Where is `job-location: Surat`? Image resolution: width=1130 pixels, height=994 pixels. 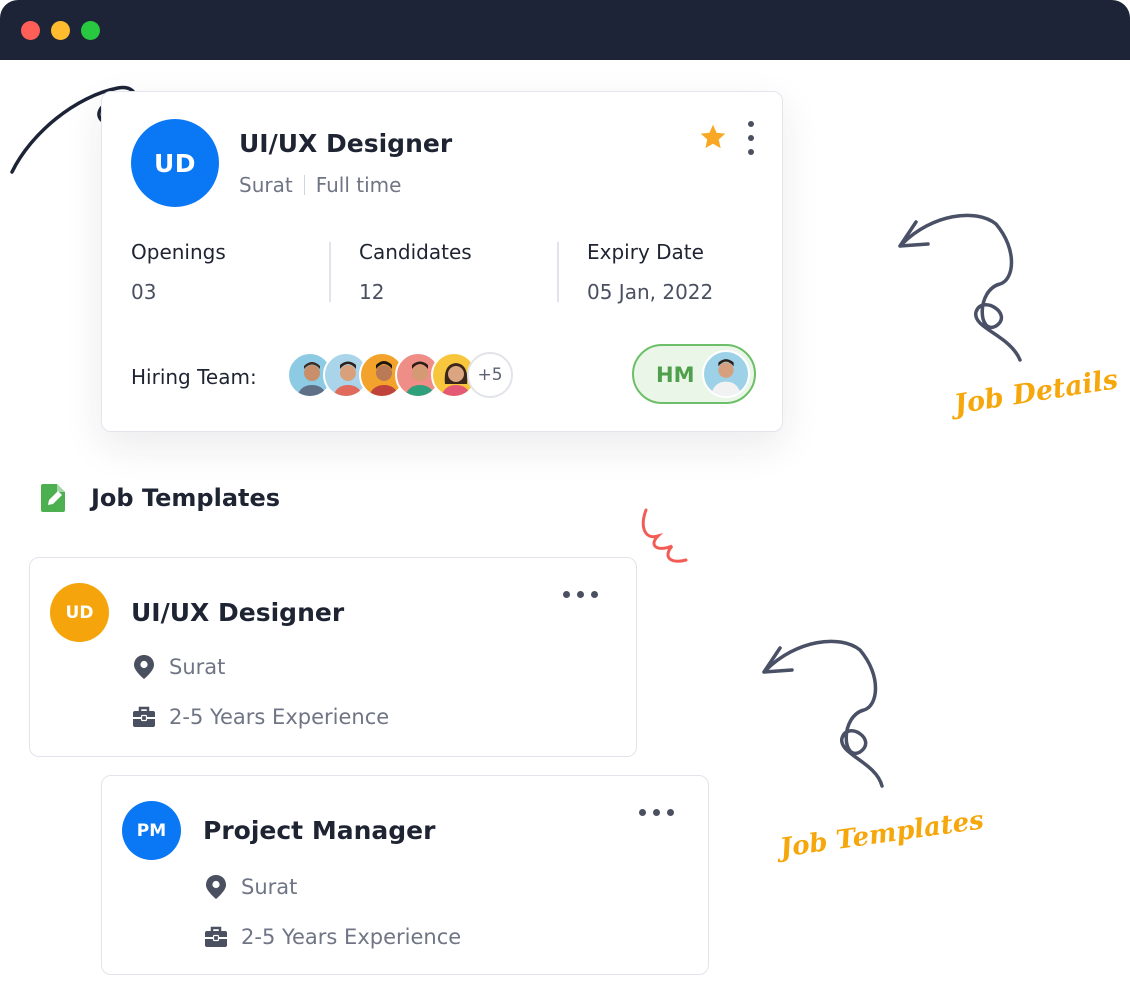
job-location: Surat is located at coordinates (266, 185).